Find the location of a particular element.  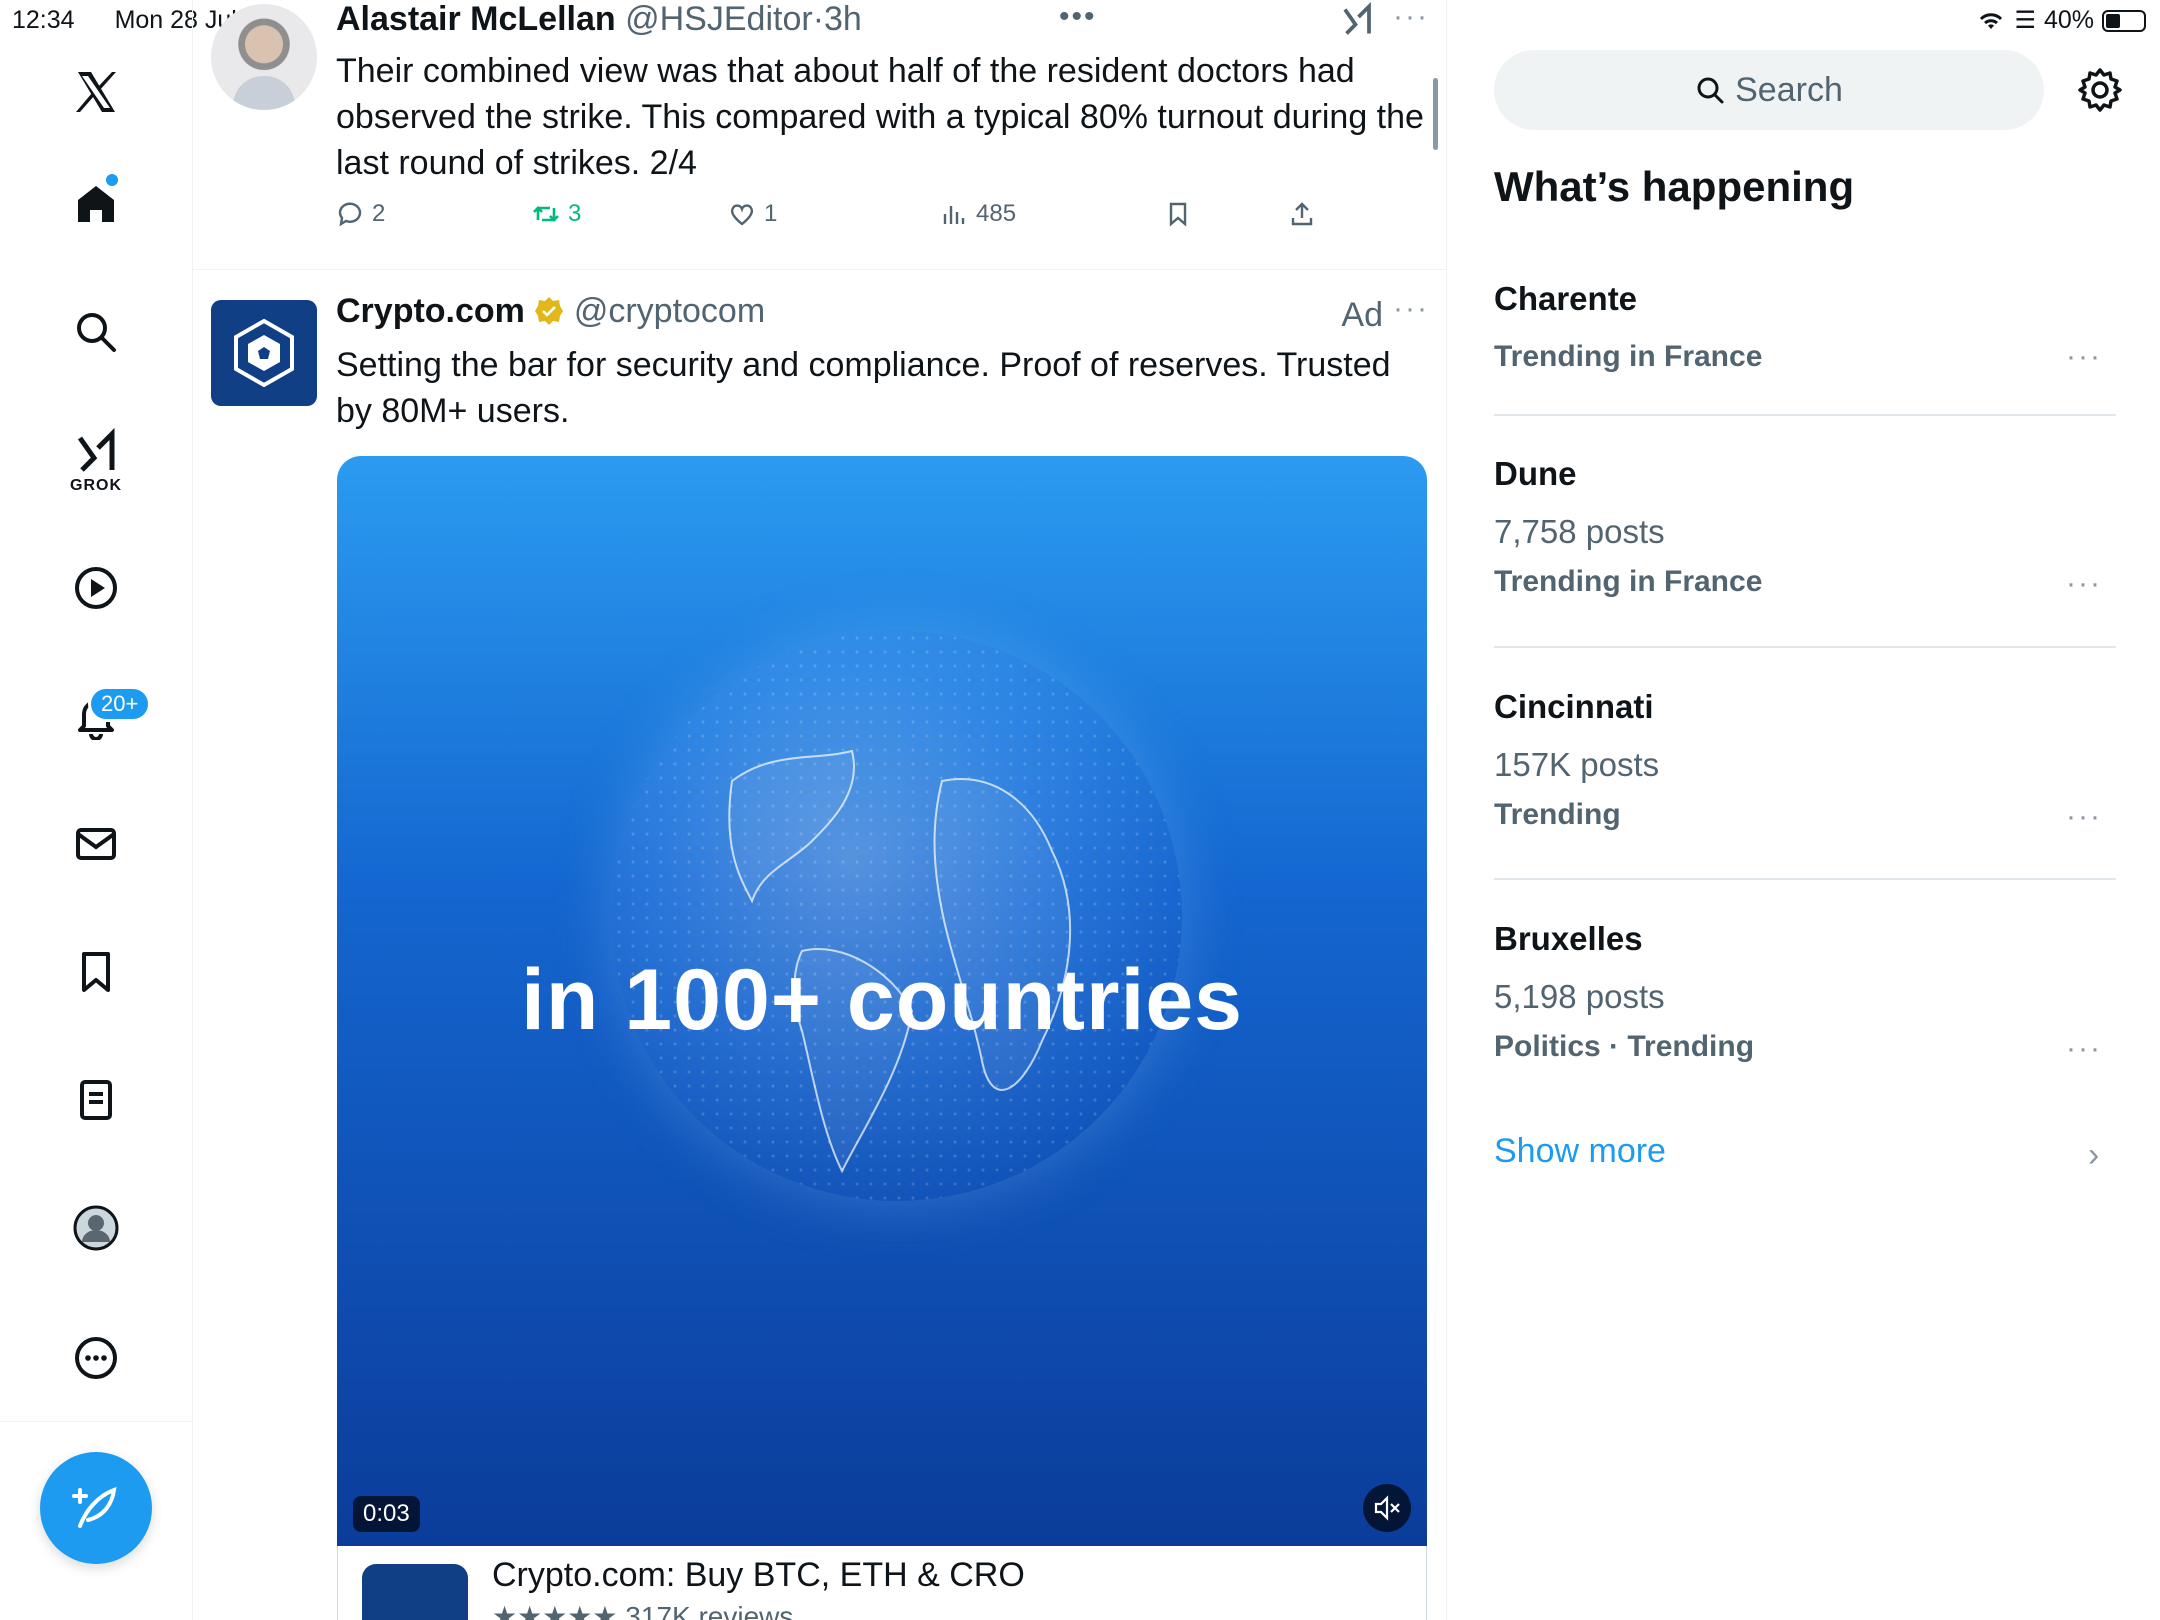

avatar-shirt is located at coordinates (264, 93).